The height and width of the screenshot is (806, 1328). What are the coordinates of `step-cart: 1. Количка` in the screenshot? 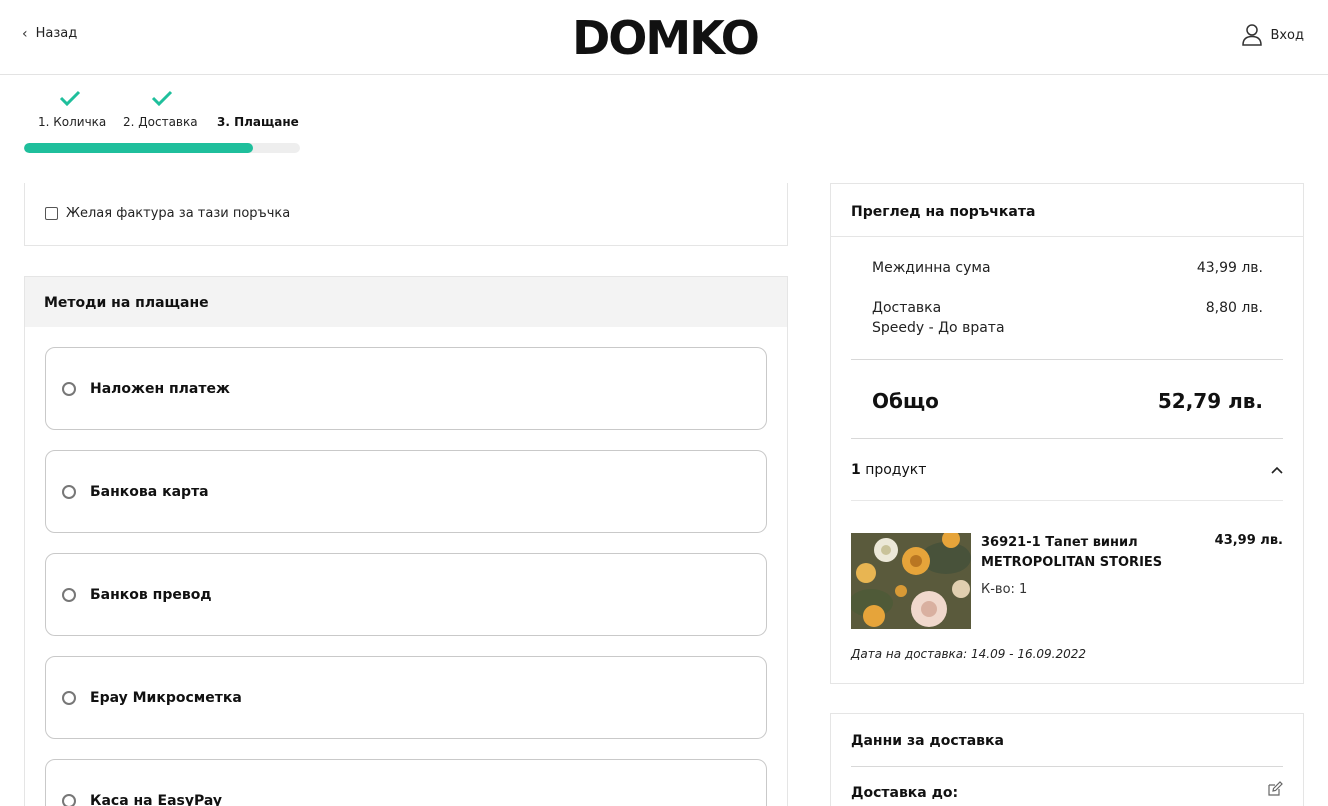 It's located at (72, 122).